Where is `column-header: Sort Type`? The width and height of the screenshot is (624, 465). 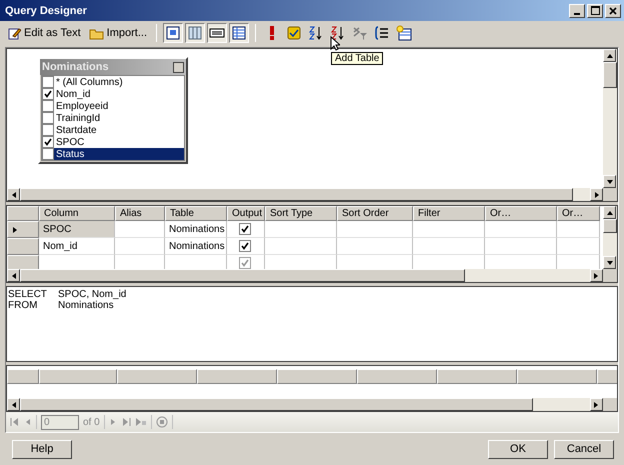 column-header: Sort Type is located at coordinates (301, 213).